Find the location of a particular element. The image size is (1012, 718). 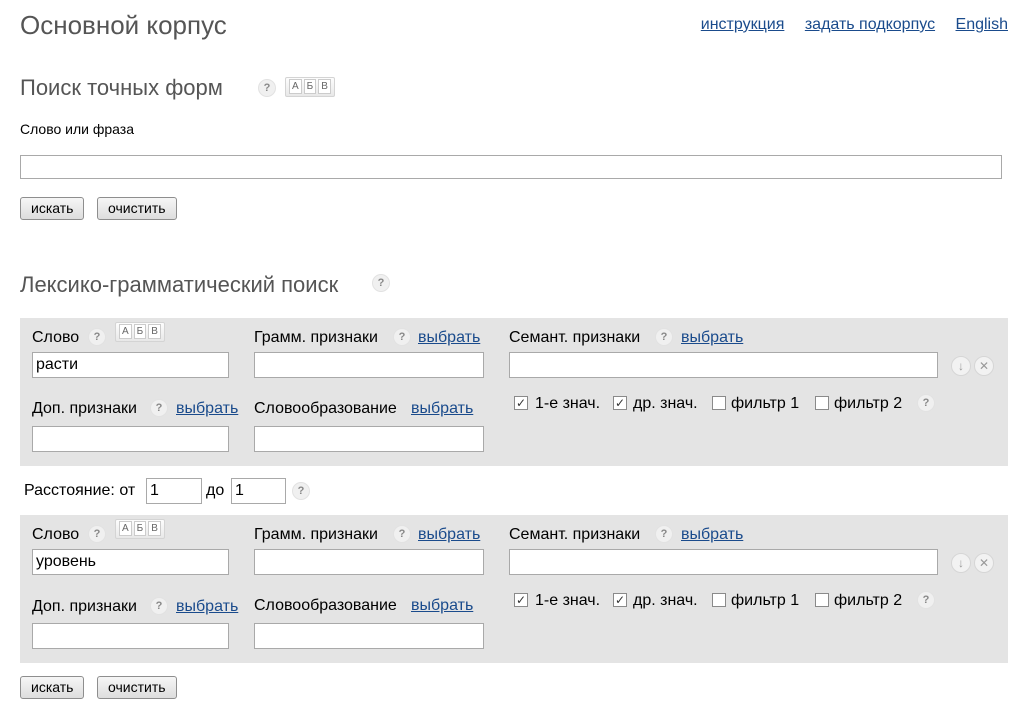

exact-field-label: Слово или фраза is located at coordinates (77, 129).